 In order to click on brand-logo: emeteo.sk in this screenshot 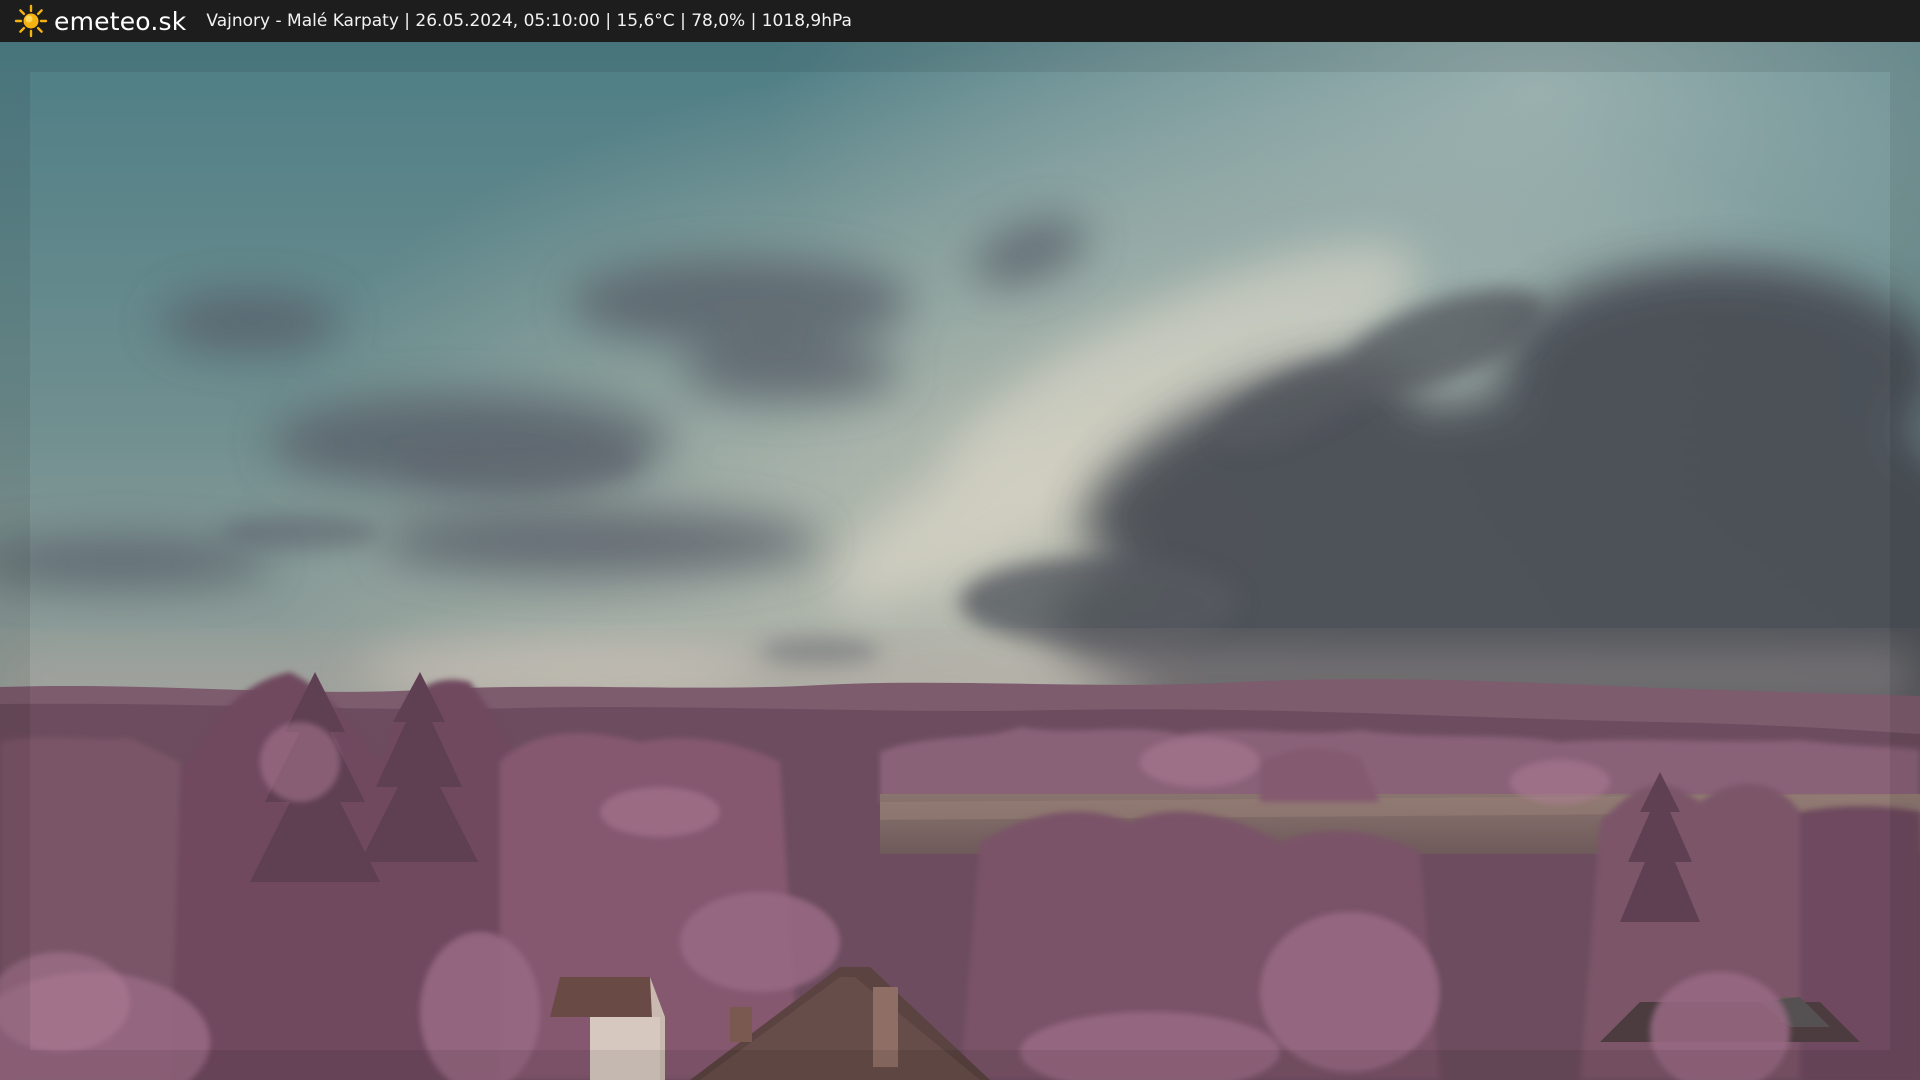, I will do `click(100, 21)`.